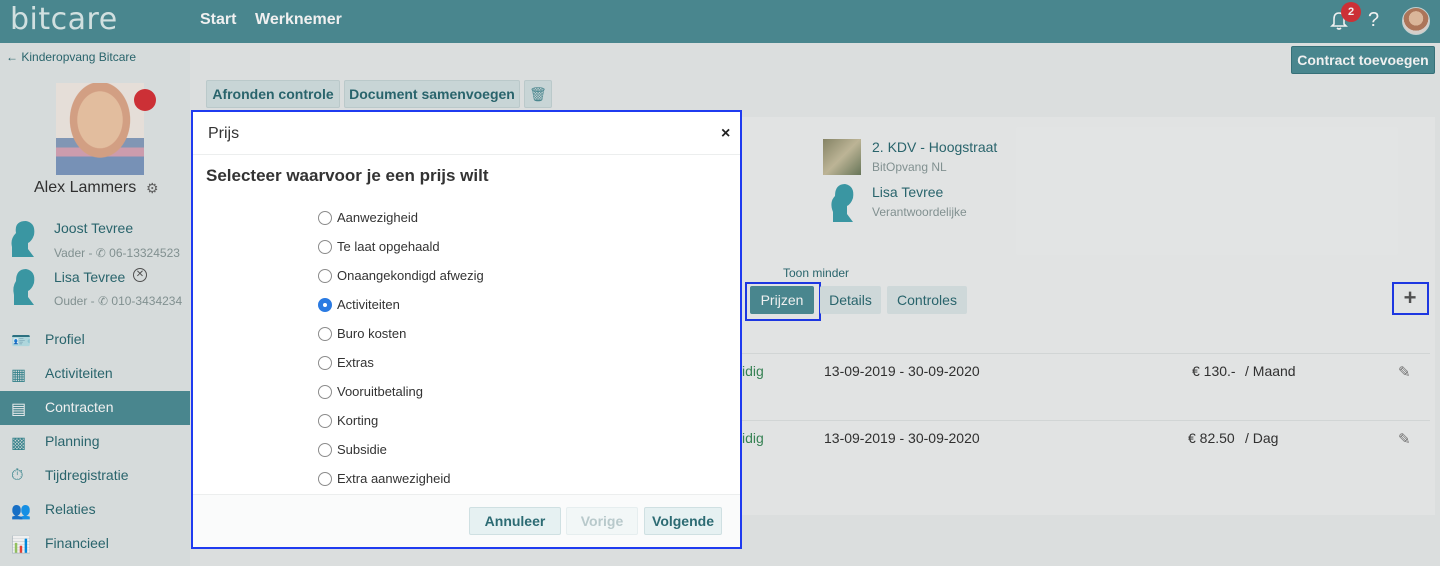 This screenshot has width=1440, height=566. I want to click on option-label: Extras, so click(355, 362).